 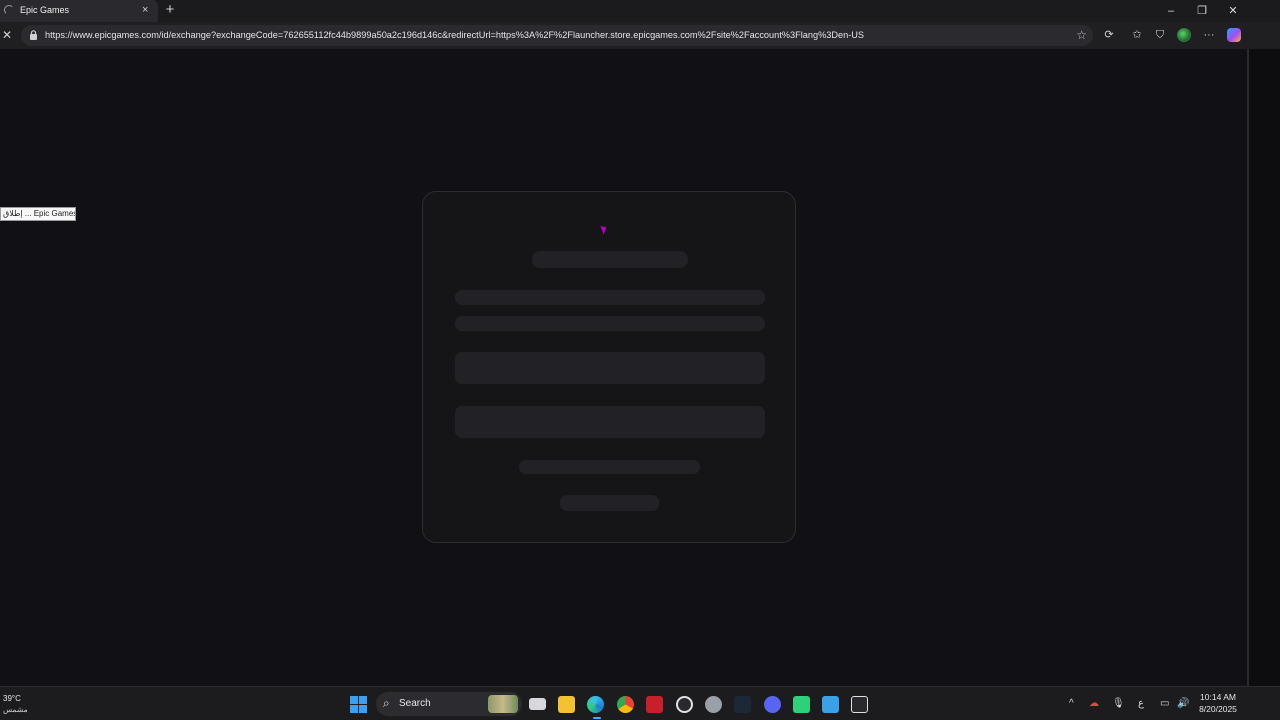 What do you see at coordinates (1164, 704) in the screenshot?
I see `network-icon: ▭` at bounding box center [1164, 704].